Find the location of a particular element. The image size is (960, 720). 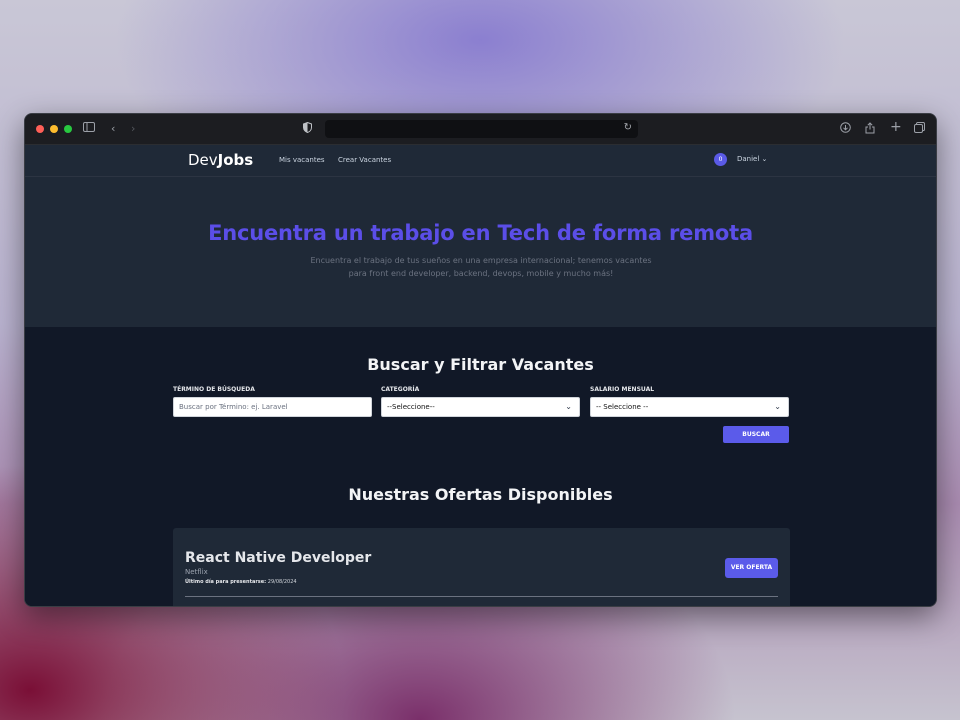

sidebar-icon is located at coordinates (89, 129).